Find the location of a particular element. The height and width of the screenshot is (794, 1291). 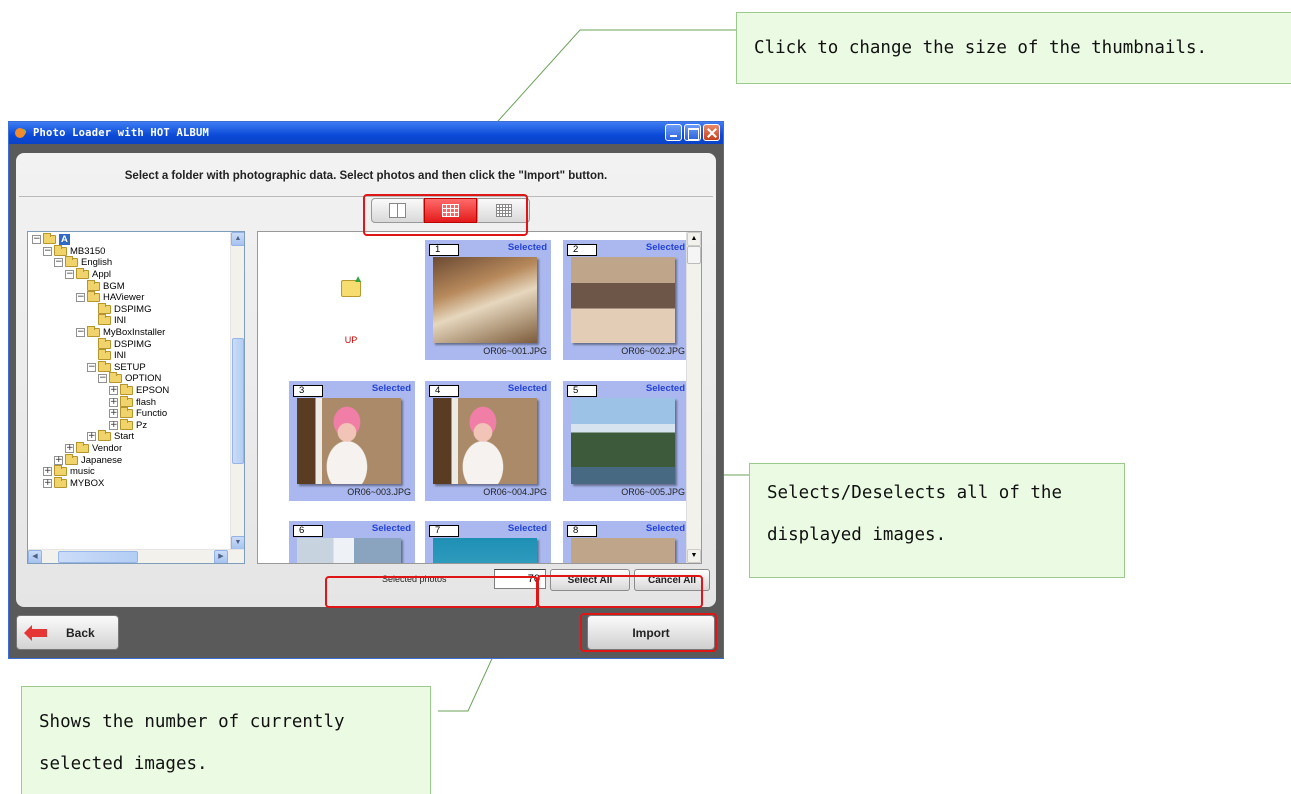

minimize-icon is located at coordinates (673, 132).